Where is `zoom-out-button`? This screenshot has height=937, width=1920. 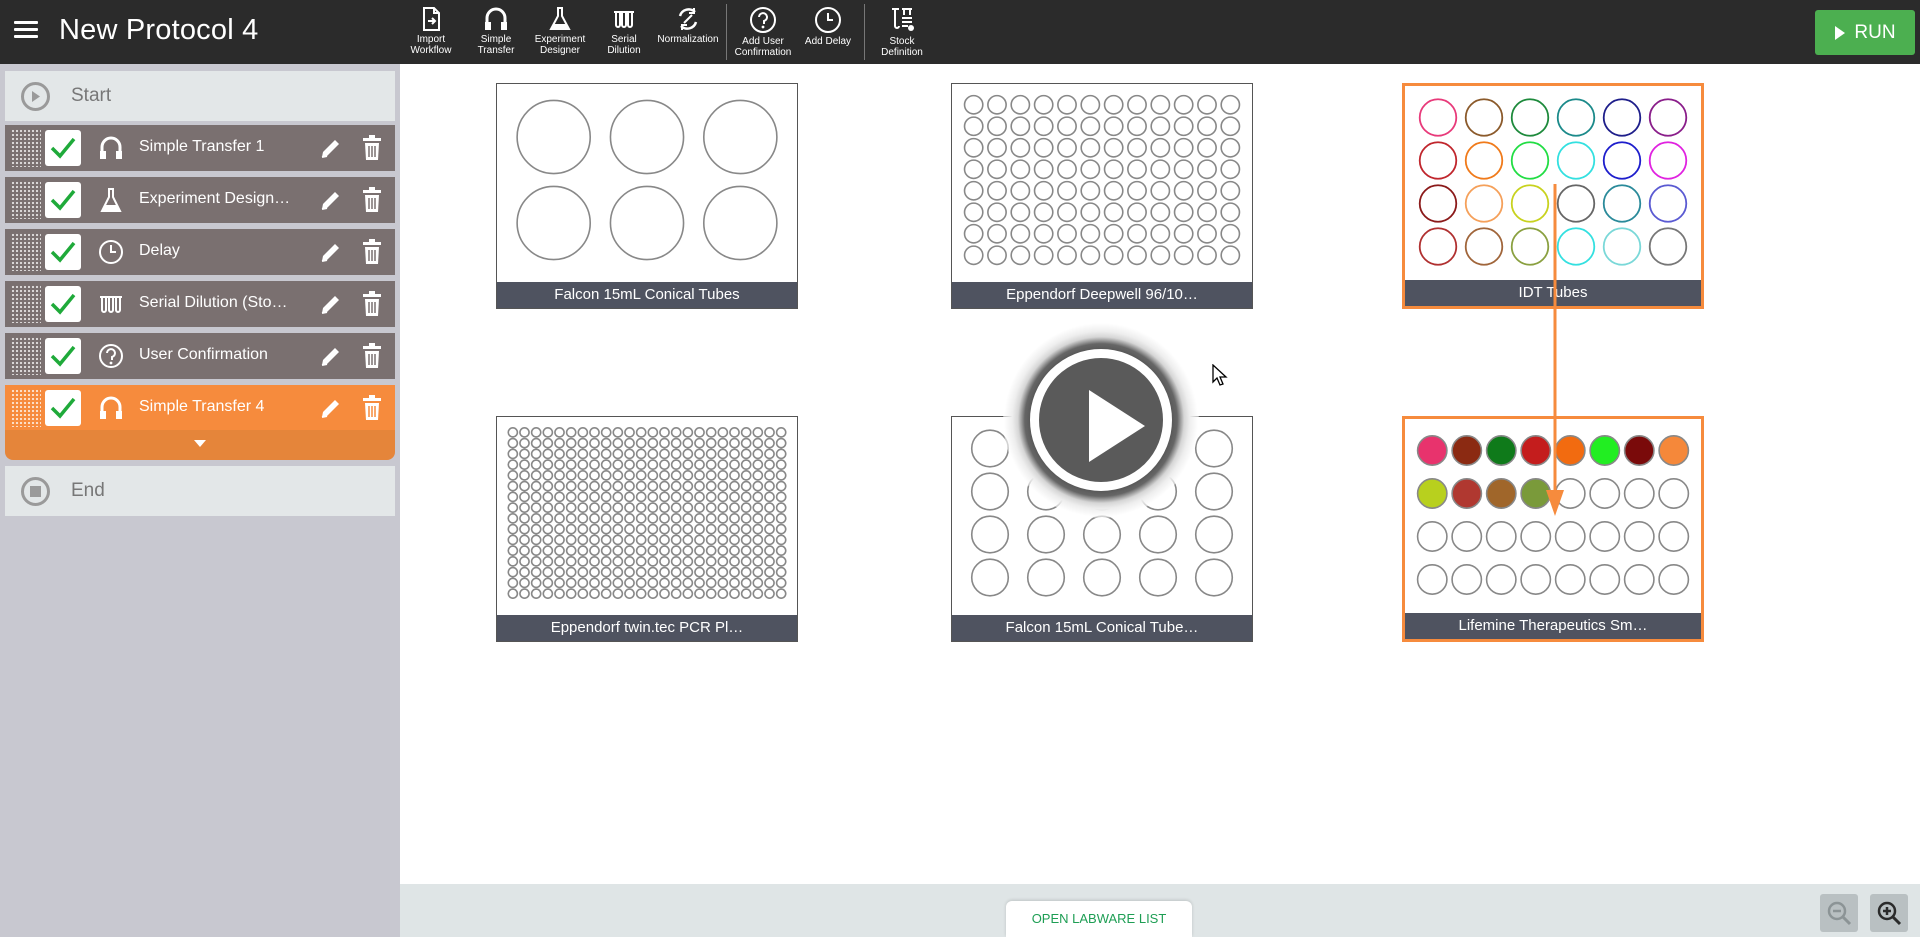 zoom-out-button is located at coordinates (1839, 913).